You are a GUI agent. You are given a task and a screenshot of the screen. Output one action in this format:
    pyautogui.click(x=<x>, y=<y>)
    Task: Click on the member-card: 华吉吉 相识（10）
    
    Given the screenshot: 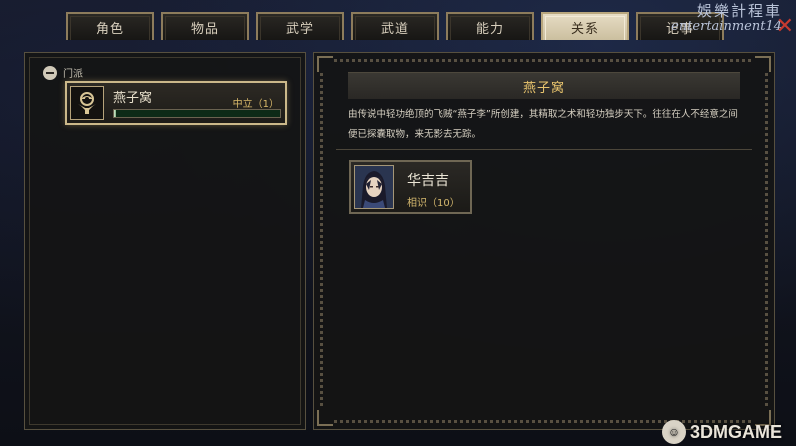 What is the action you would take?
    pyautogui.click(x=410, y=187)
    